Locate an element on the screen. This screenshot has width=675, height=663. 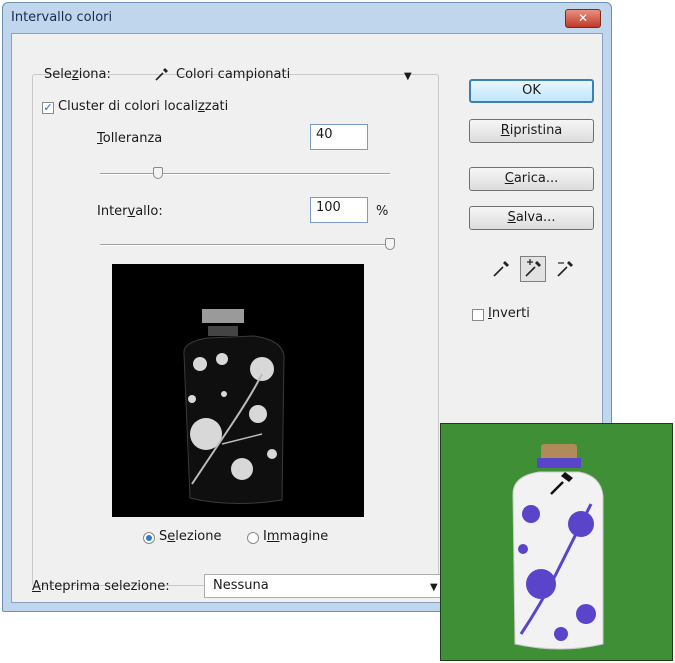
image-radio is located at coordinates (253, 538).